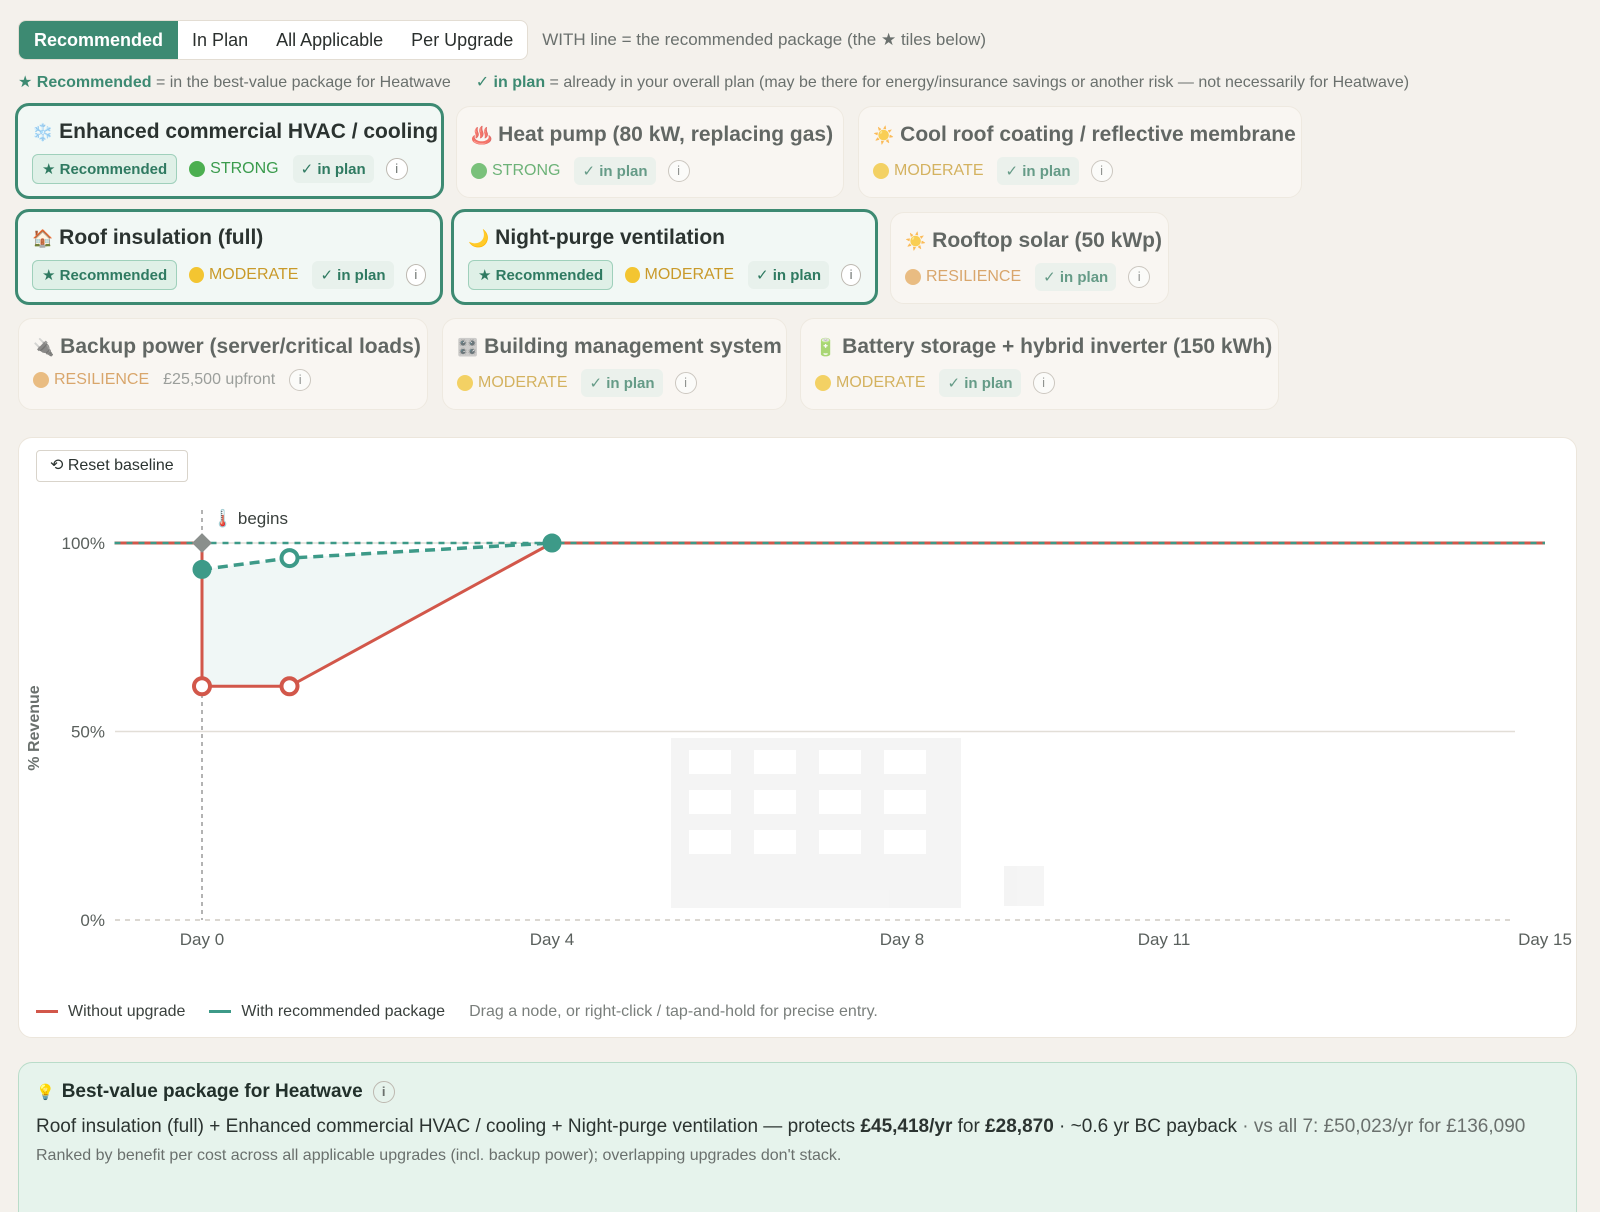 The height and width of the screenshot is (1212, 1600). Describe the element at coordinates (343, 1011) in the screenshot. I see `legend-with-label: With recommended package` at that location.